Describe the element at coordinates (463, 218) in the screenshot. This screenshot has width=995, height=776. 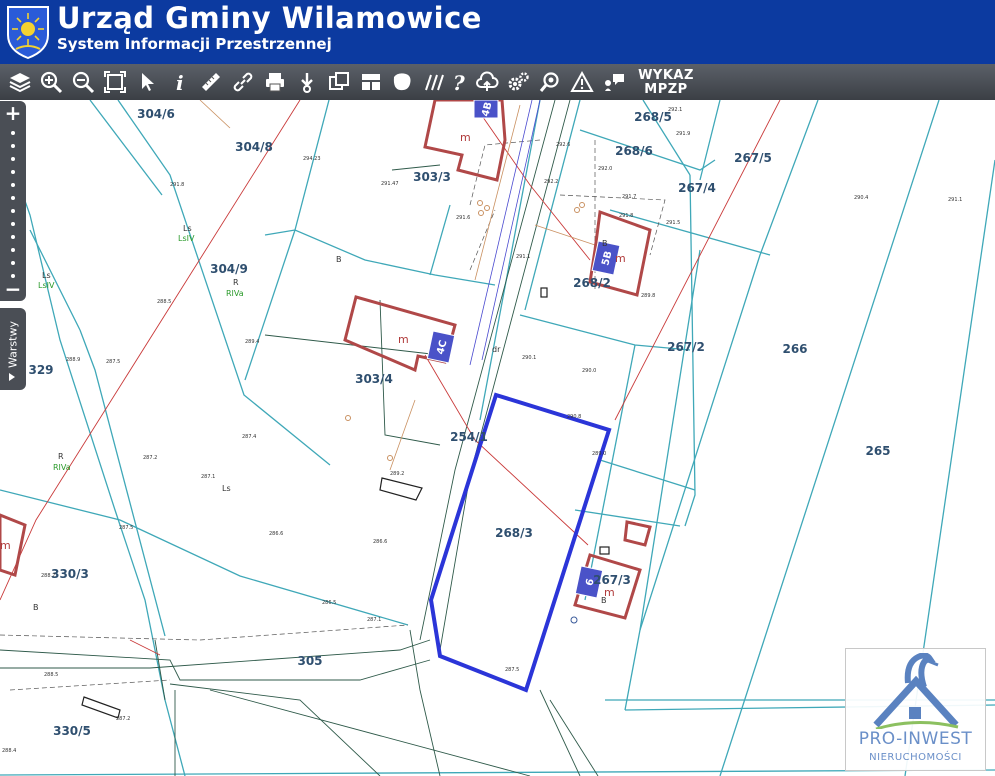
I see `svg-text: 291.6` at that location.